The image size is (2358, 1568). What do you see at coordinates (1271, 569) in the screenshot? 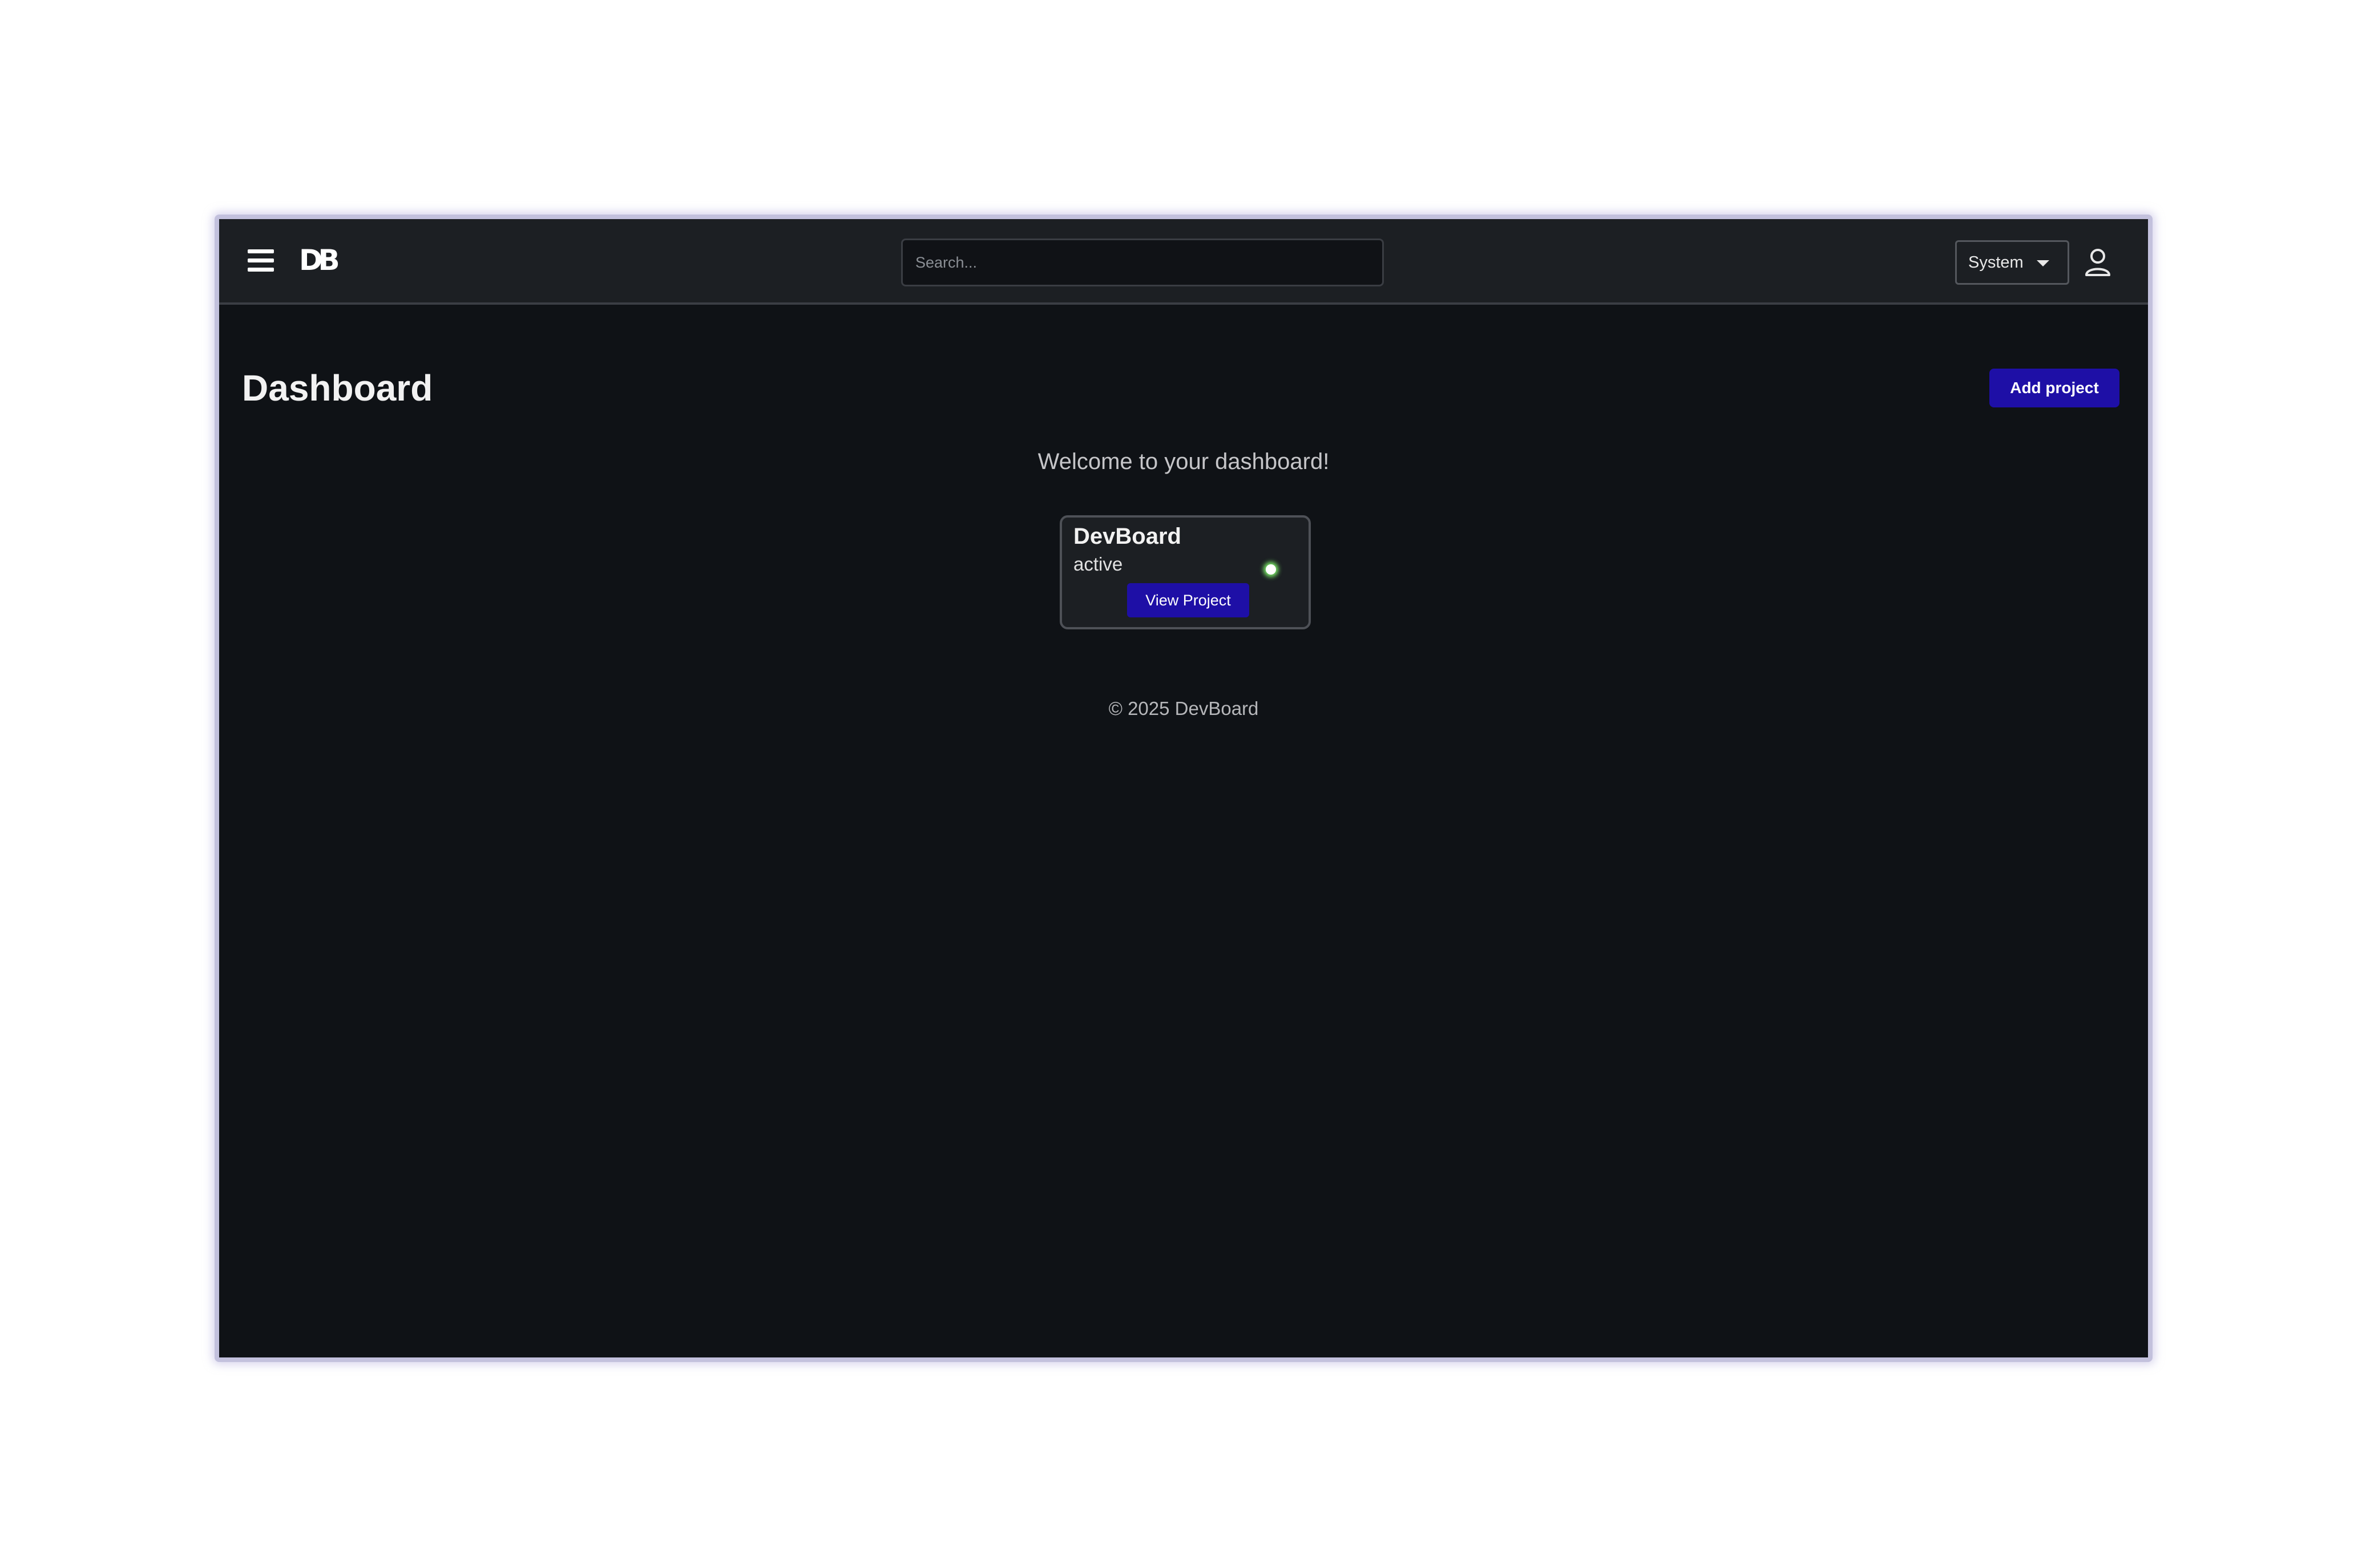
I see `status-indicator-icon` at bounding box center [1271, 569].